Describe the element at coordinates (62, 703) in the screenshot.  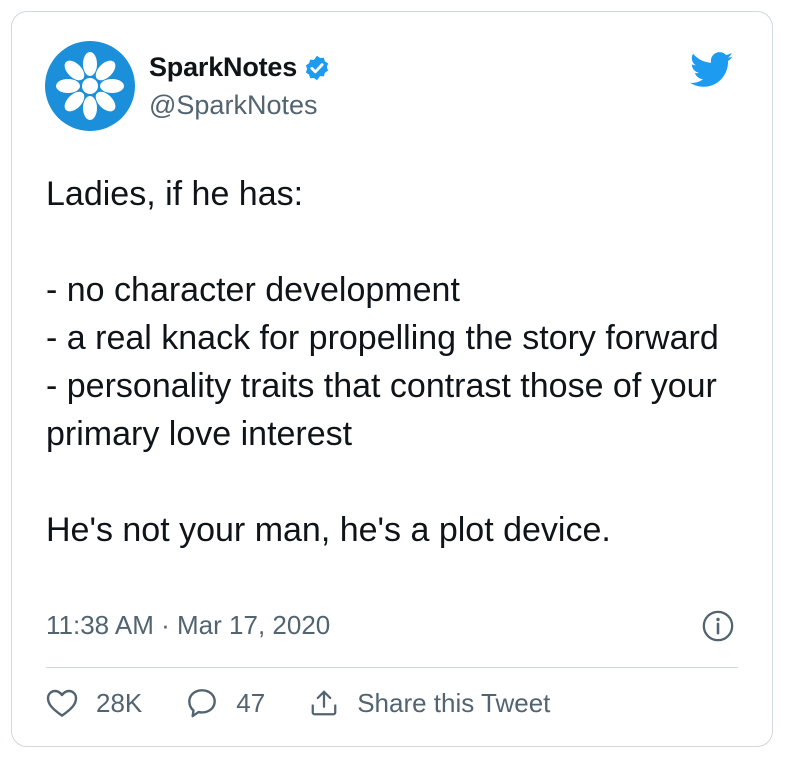
I see `heart-icon` at that location.